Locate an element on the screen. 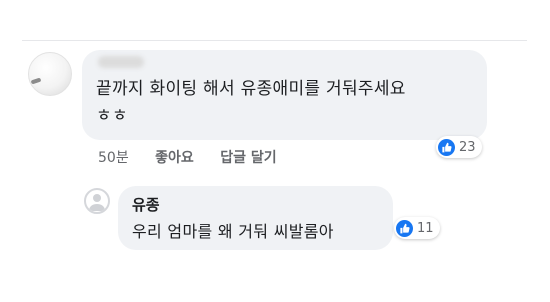 This screenshot has height=302, width=550. comment-text: 끝까지 화이팅 해서 유종애미를 거둬주세요 ㅎㅎ is located at coordinates (283, 103).